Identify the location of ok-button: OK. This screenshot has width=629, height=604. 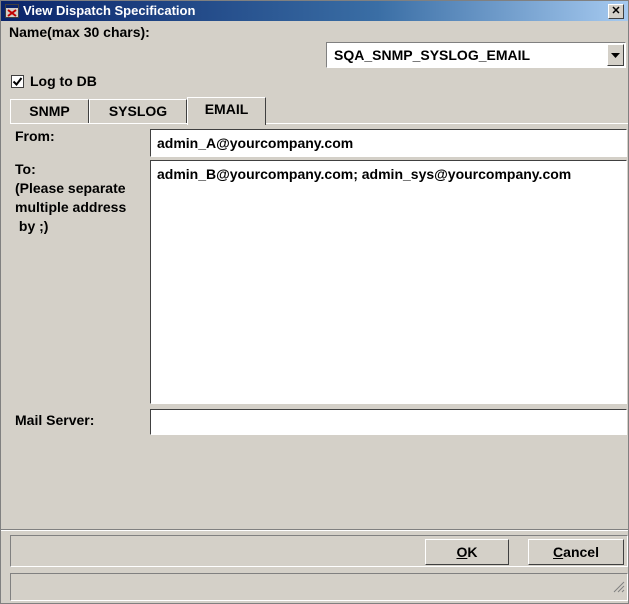
(467, 552).